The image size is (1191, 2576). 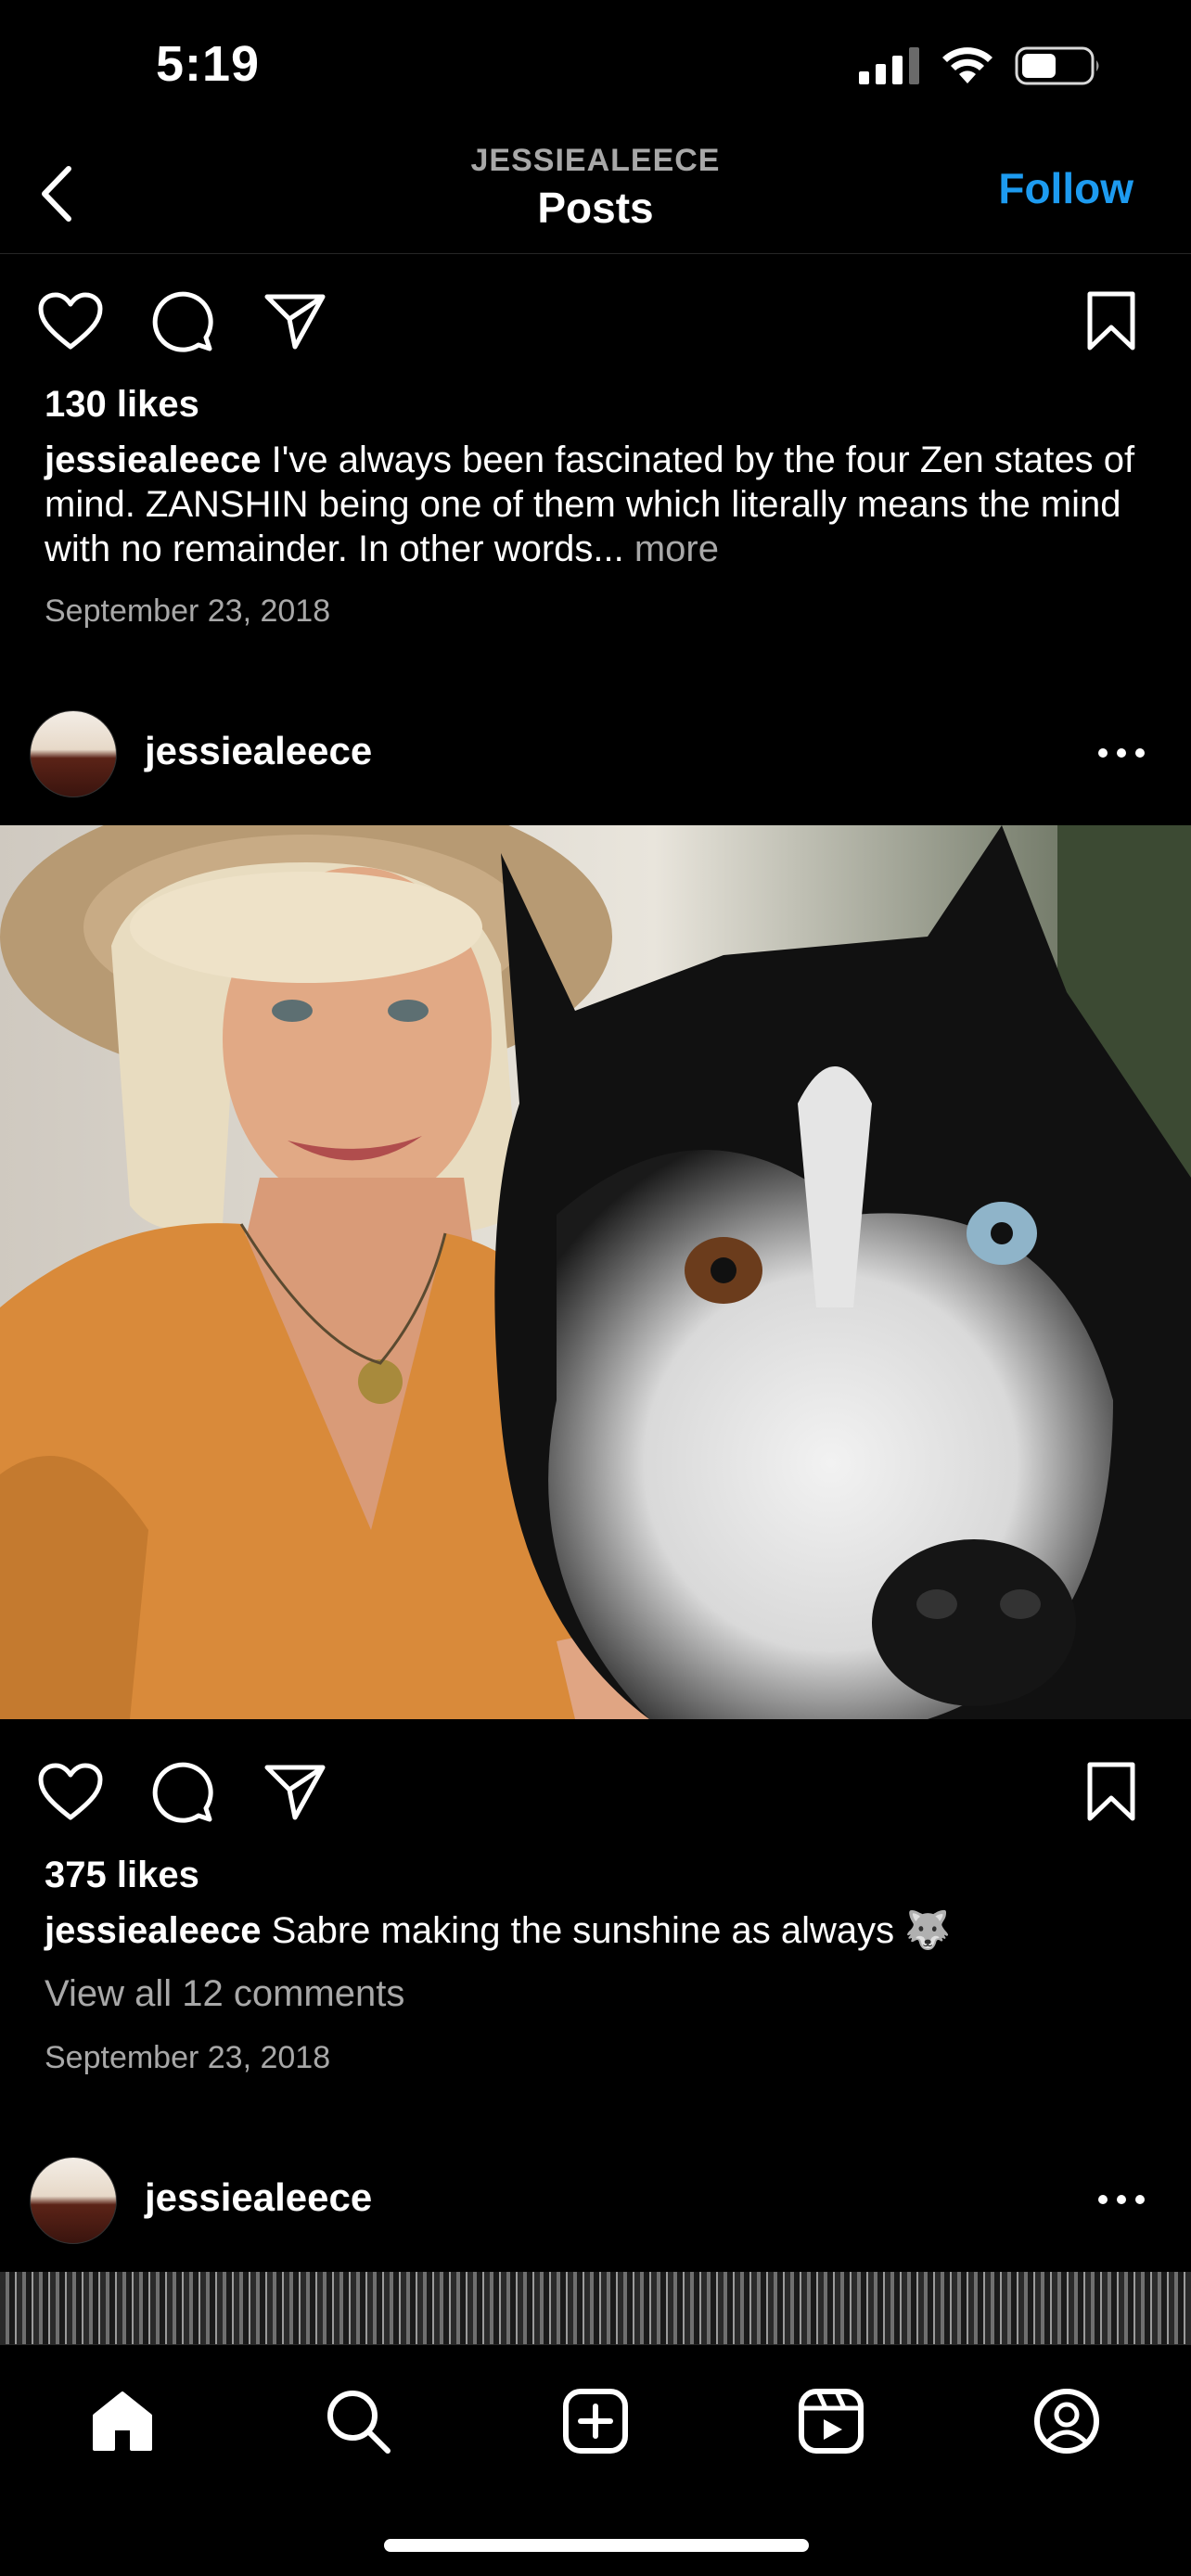 I want to click on status-bar: 5:19, so click(x=595, y=69).